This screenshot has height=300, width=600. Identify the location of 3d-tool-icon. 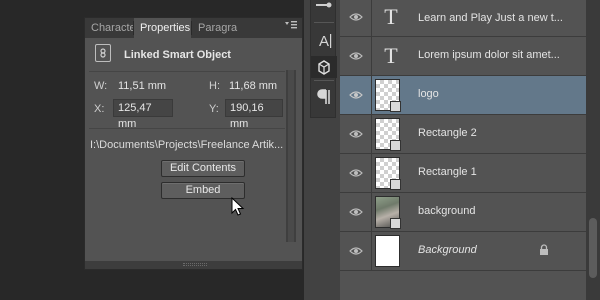
(324, 67).